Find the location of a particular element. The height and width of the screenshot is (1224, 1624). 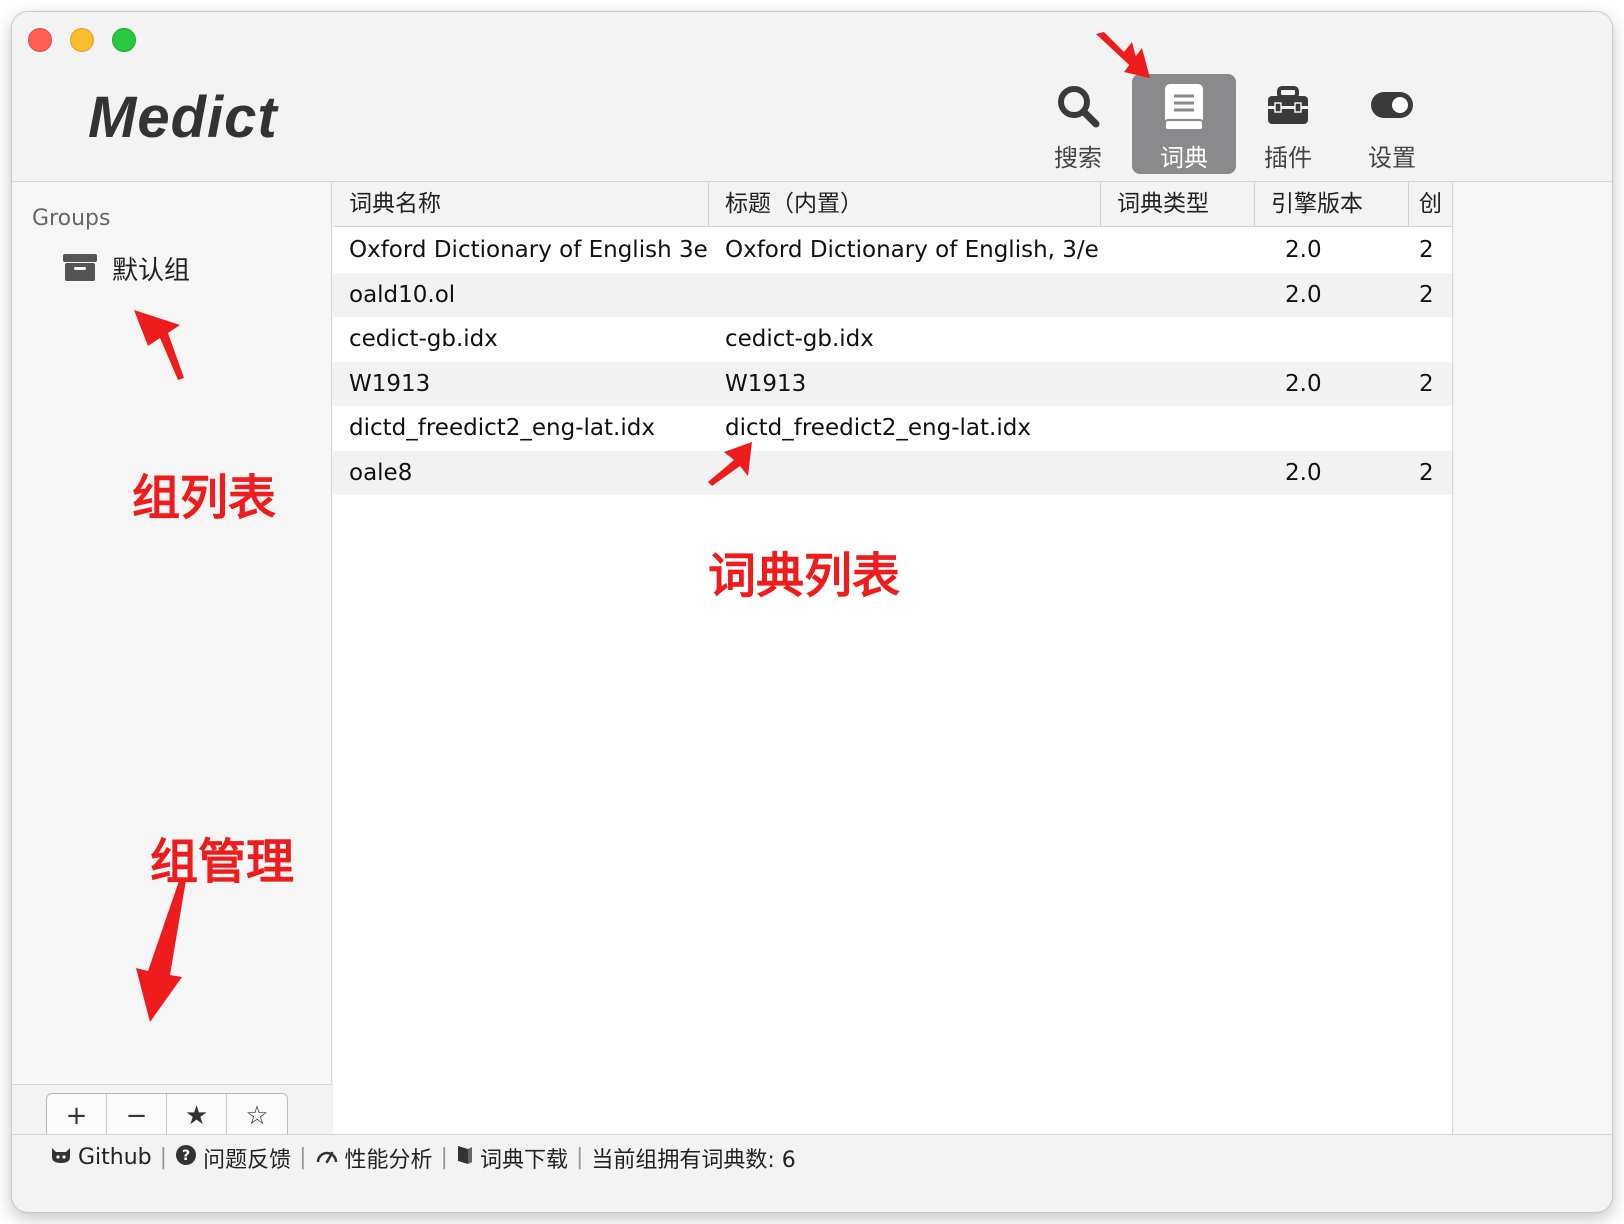

arrow-to-group-list is located at coordinates (159, 345).